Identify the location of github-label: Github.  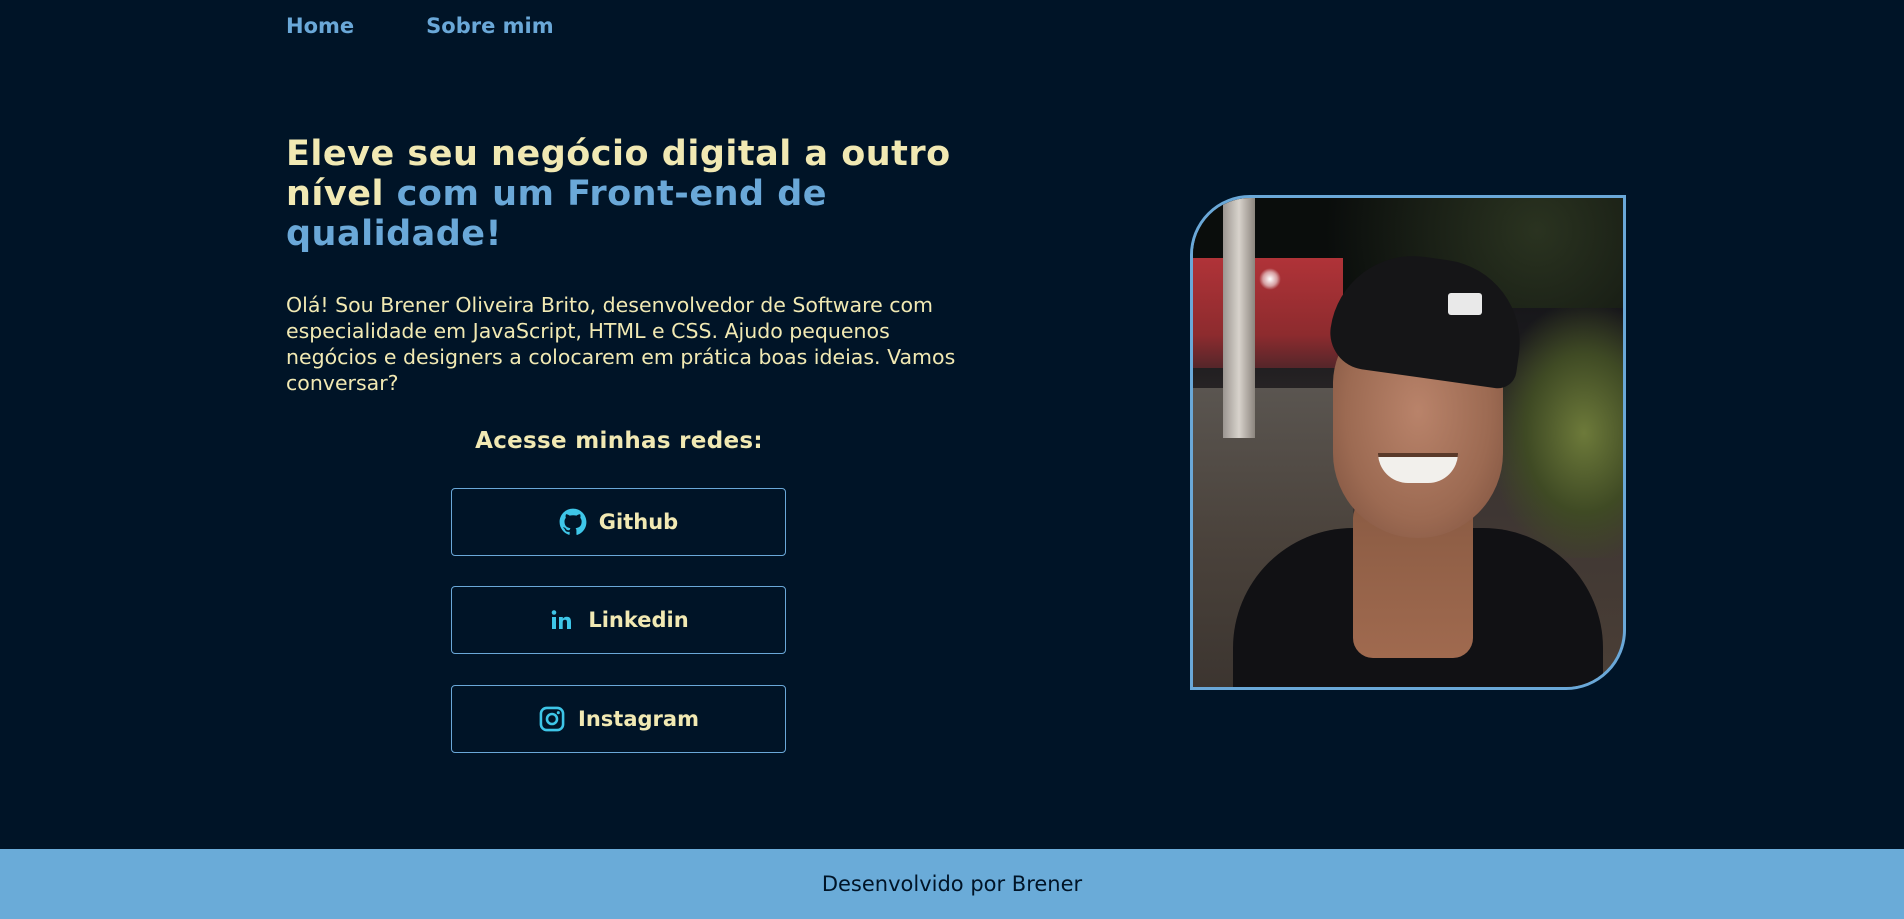
(638, 522).